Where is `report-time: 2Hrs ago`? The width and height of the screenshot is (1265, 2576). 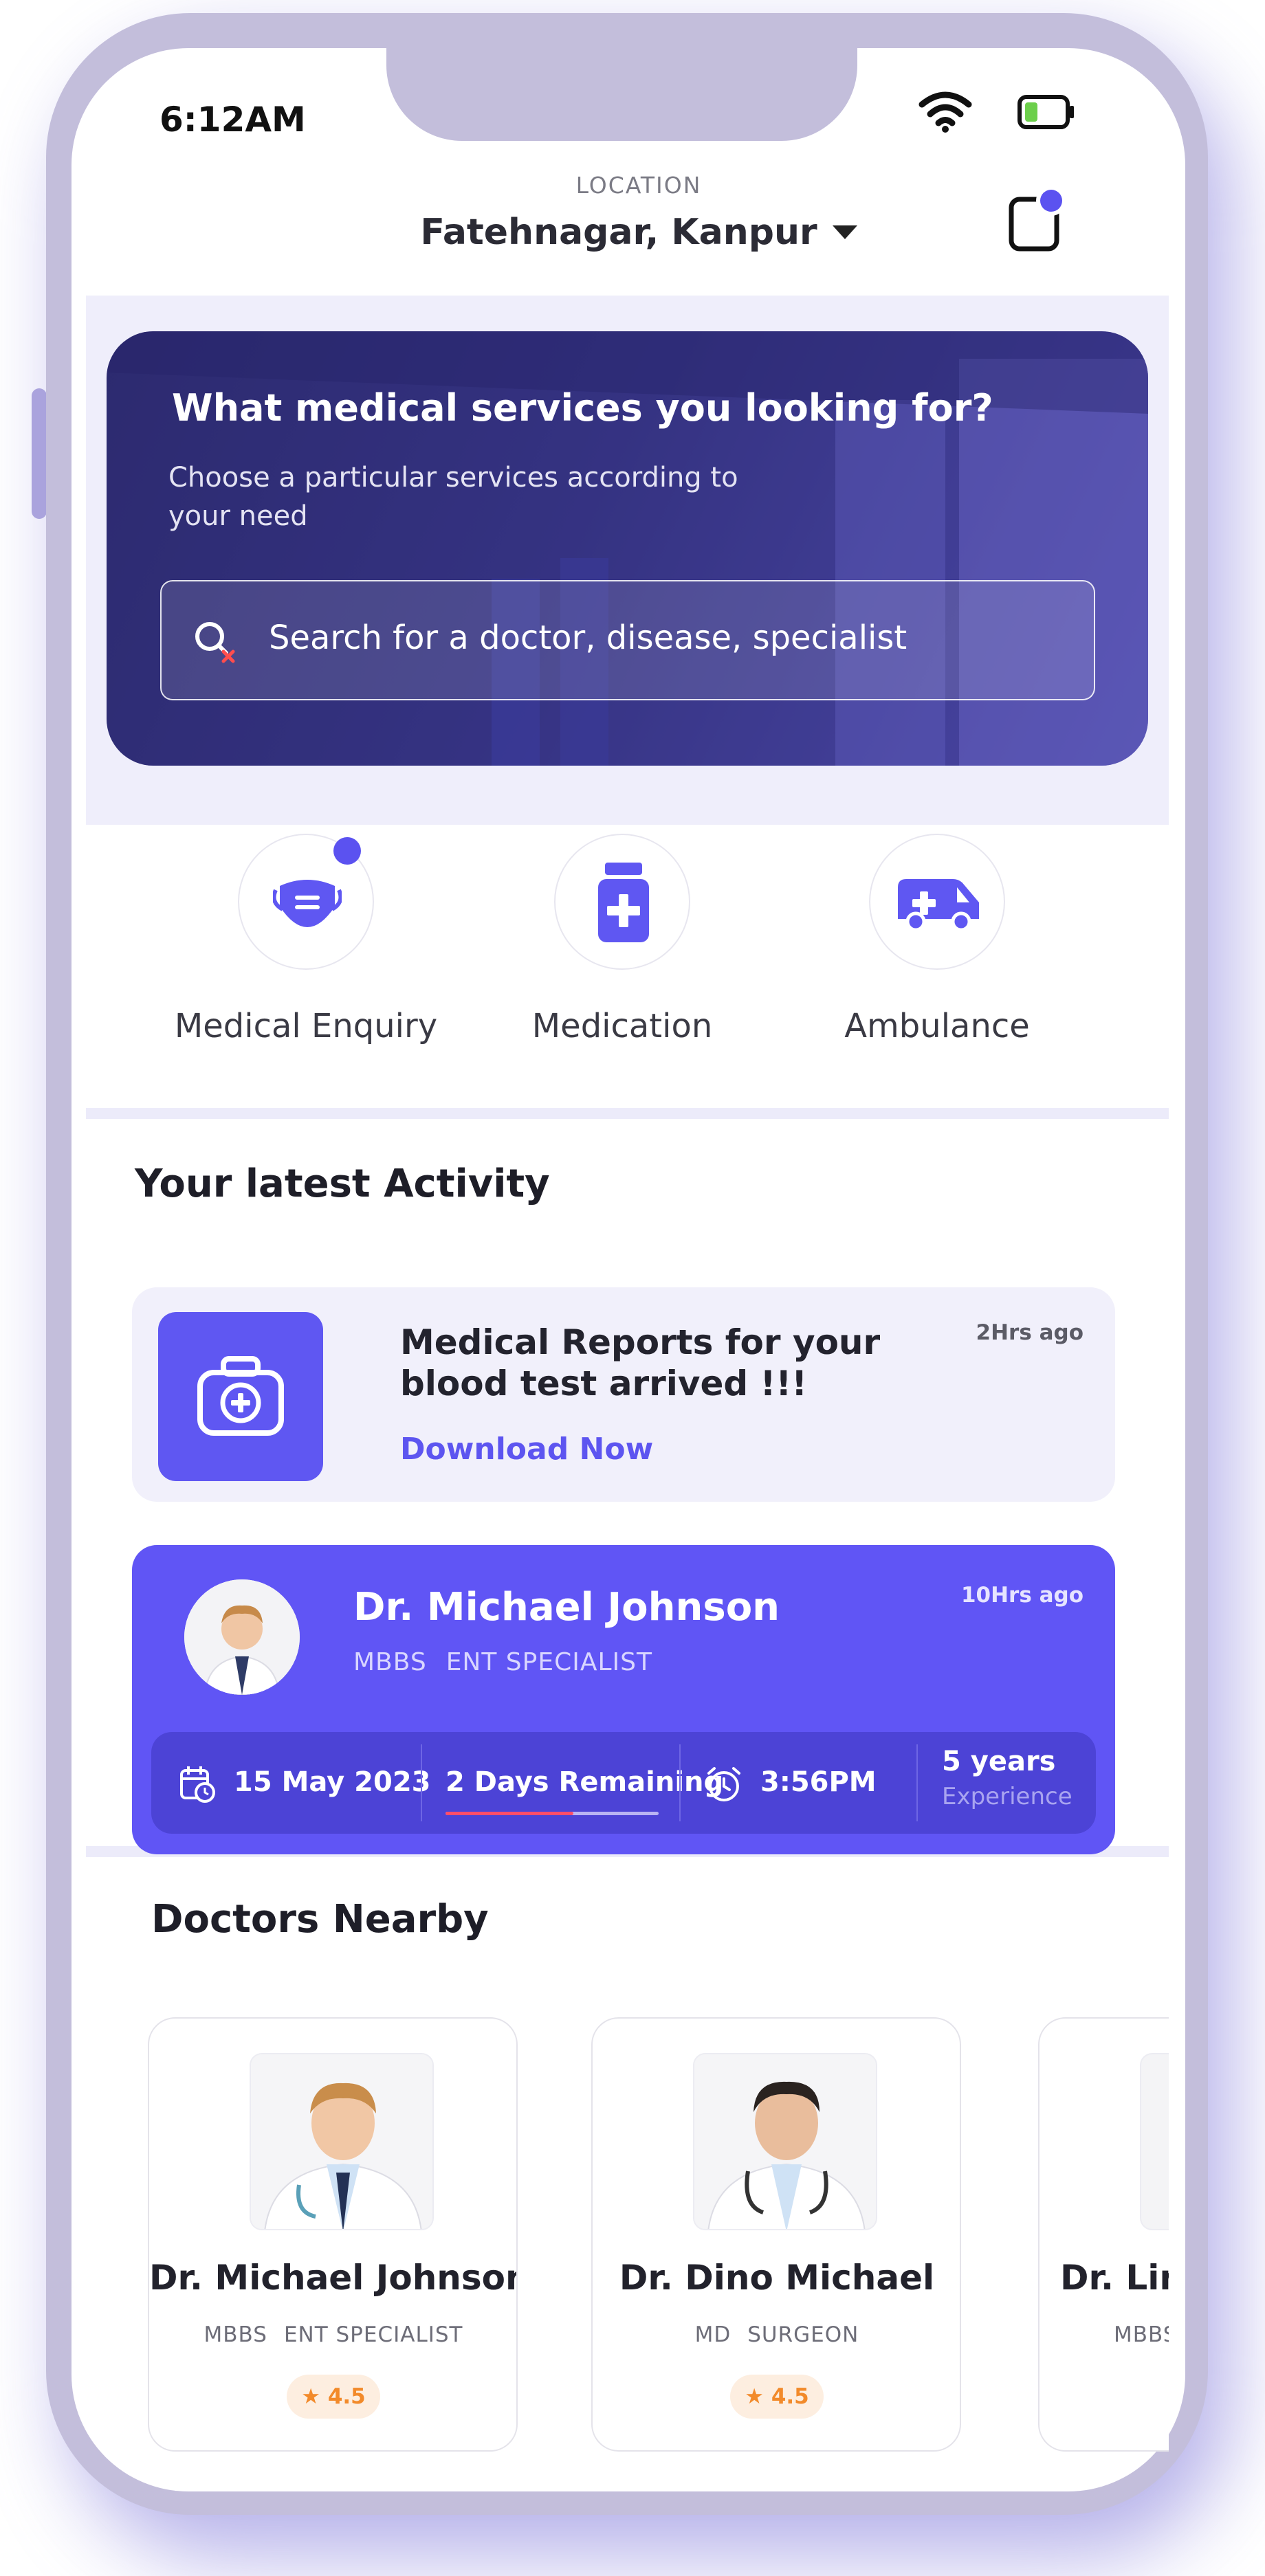 report-time: 2Hrs ago is located at coordinates (1030, 1332).